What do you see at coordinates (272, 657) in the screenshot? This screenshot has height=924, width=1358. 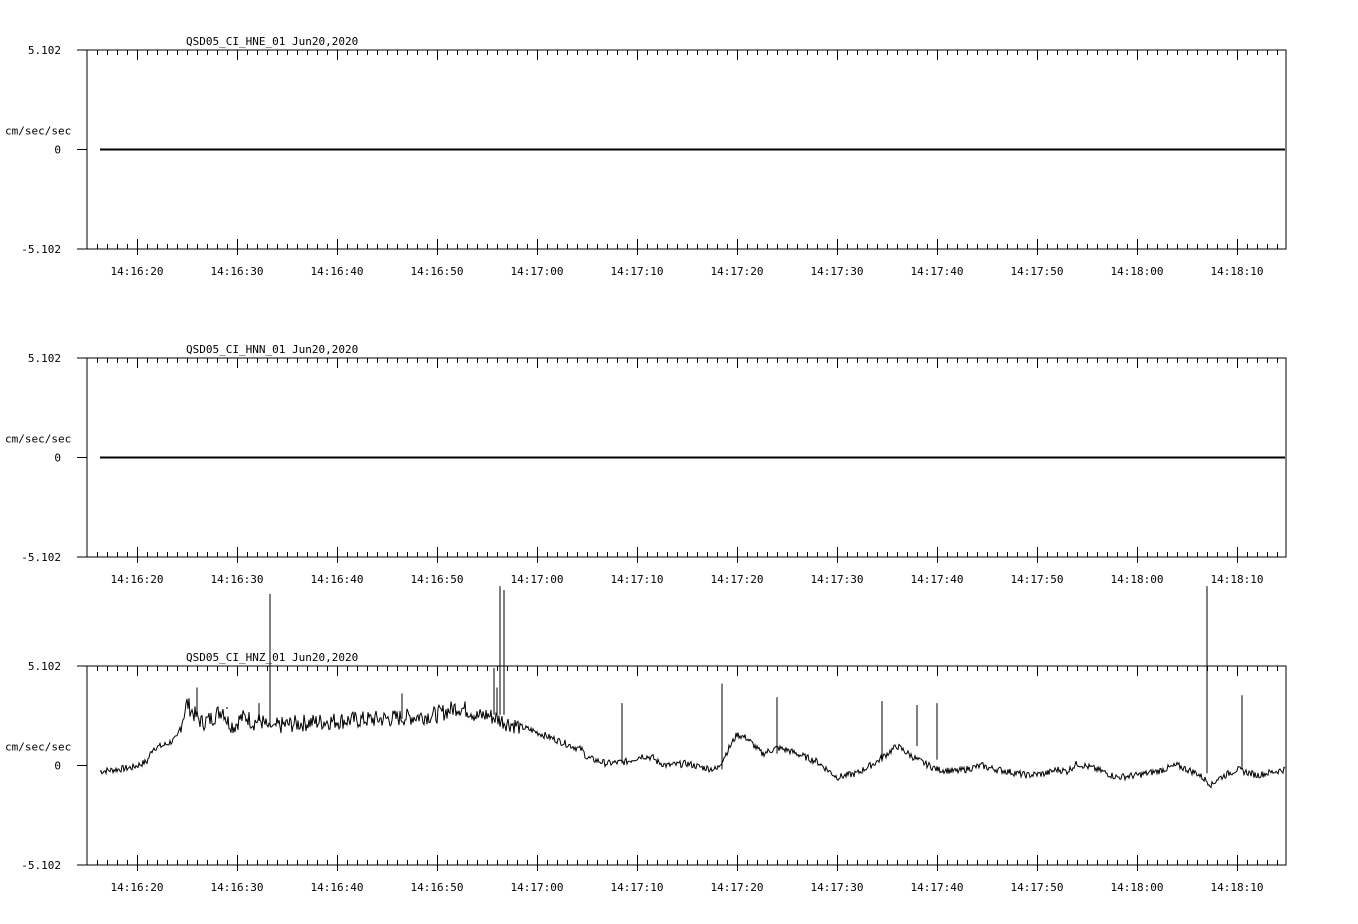 I see `chart-title: QSD05_CI_HNZ_01 Jun20,2020` at bounding box center [272, 657].